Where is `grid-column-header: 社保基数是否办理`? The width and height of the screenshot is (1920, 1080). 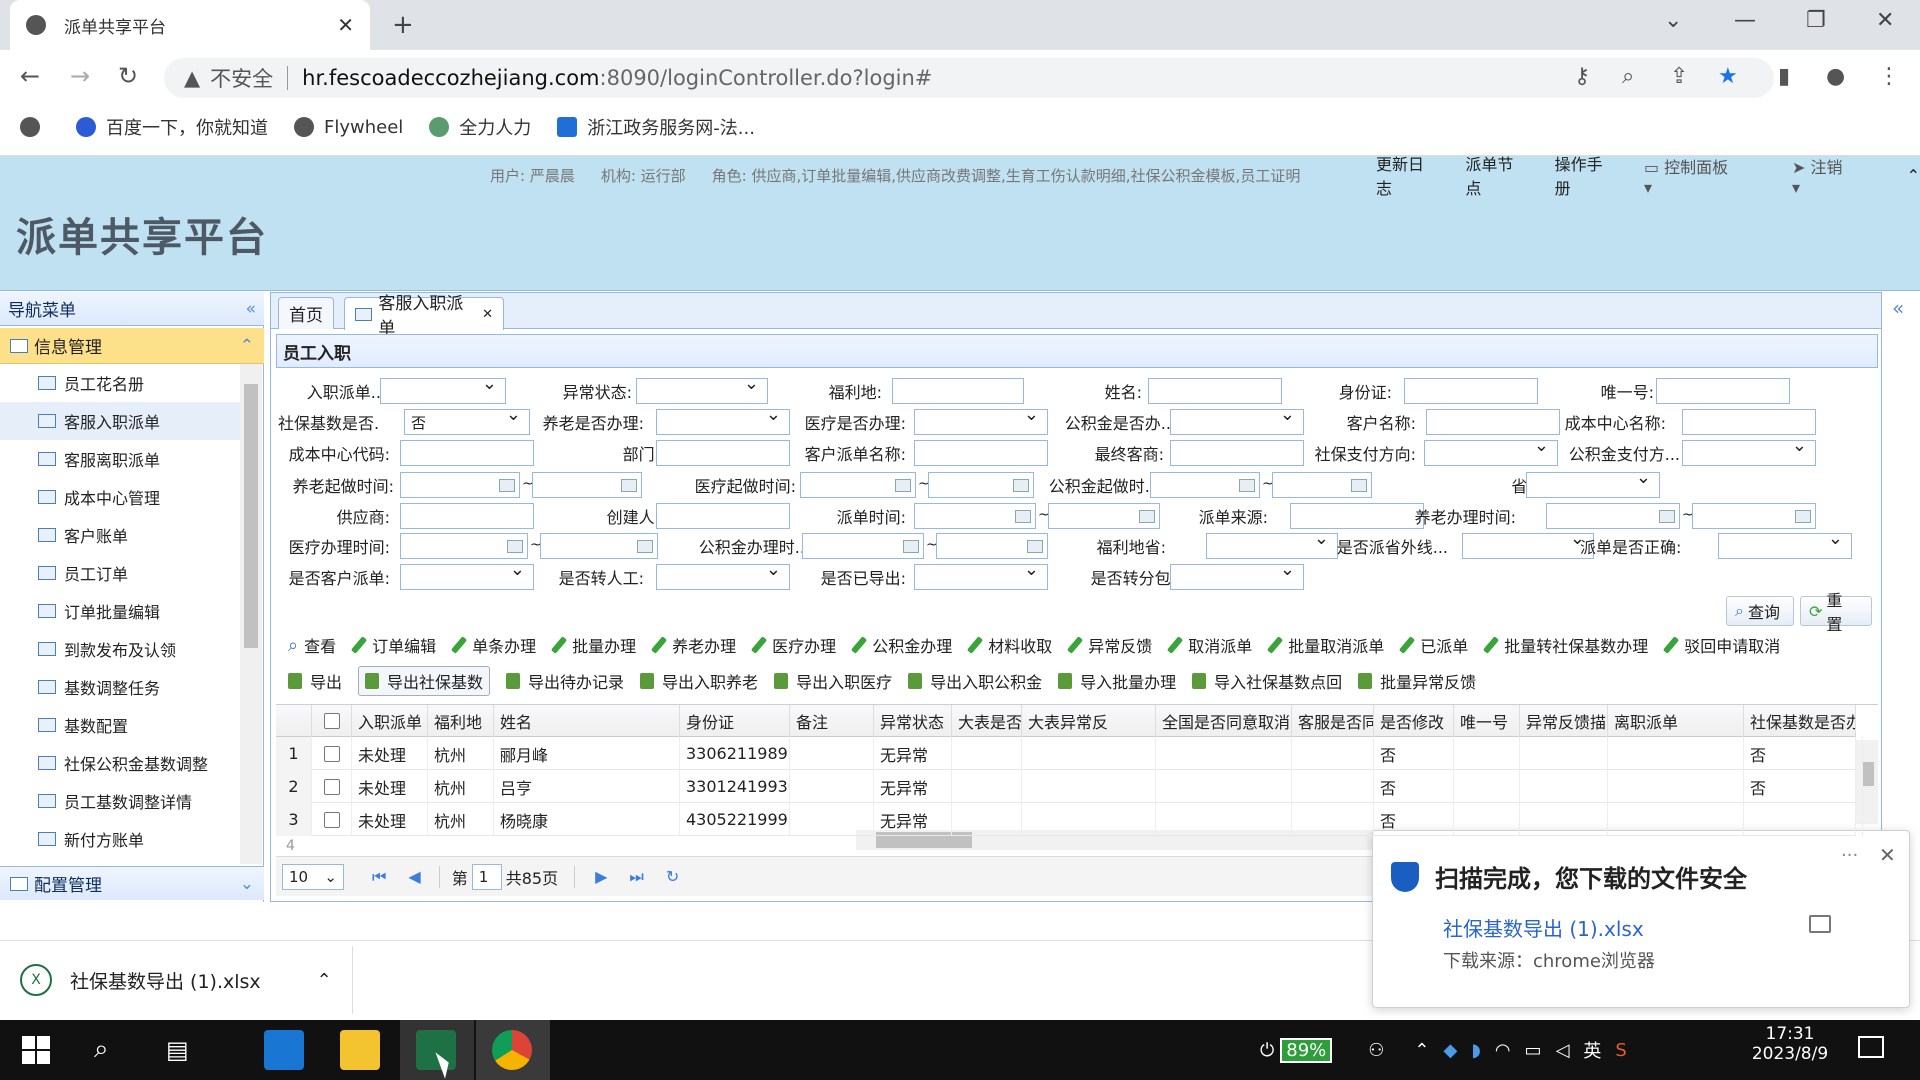 grid-column-header: 社保基数是否办理 is located at coordinates (1800, 721).